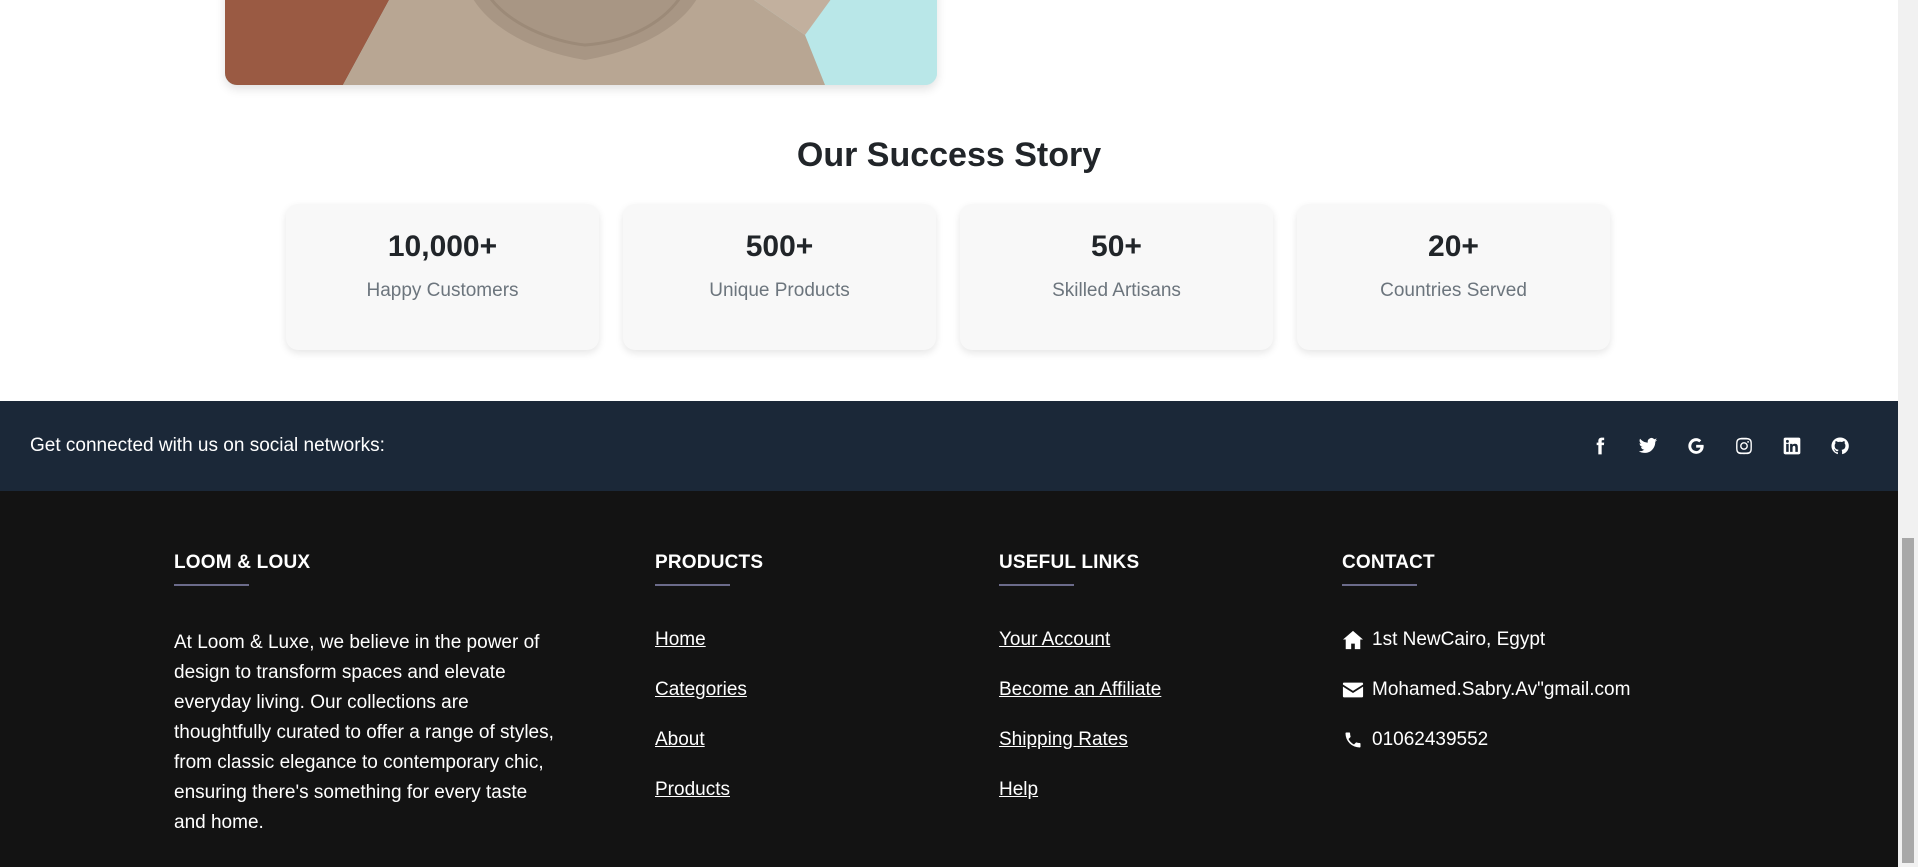  I want to click on hero-product-image, so click(581, 42).